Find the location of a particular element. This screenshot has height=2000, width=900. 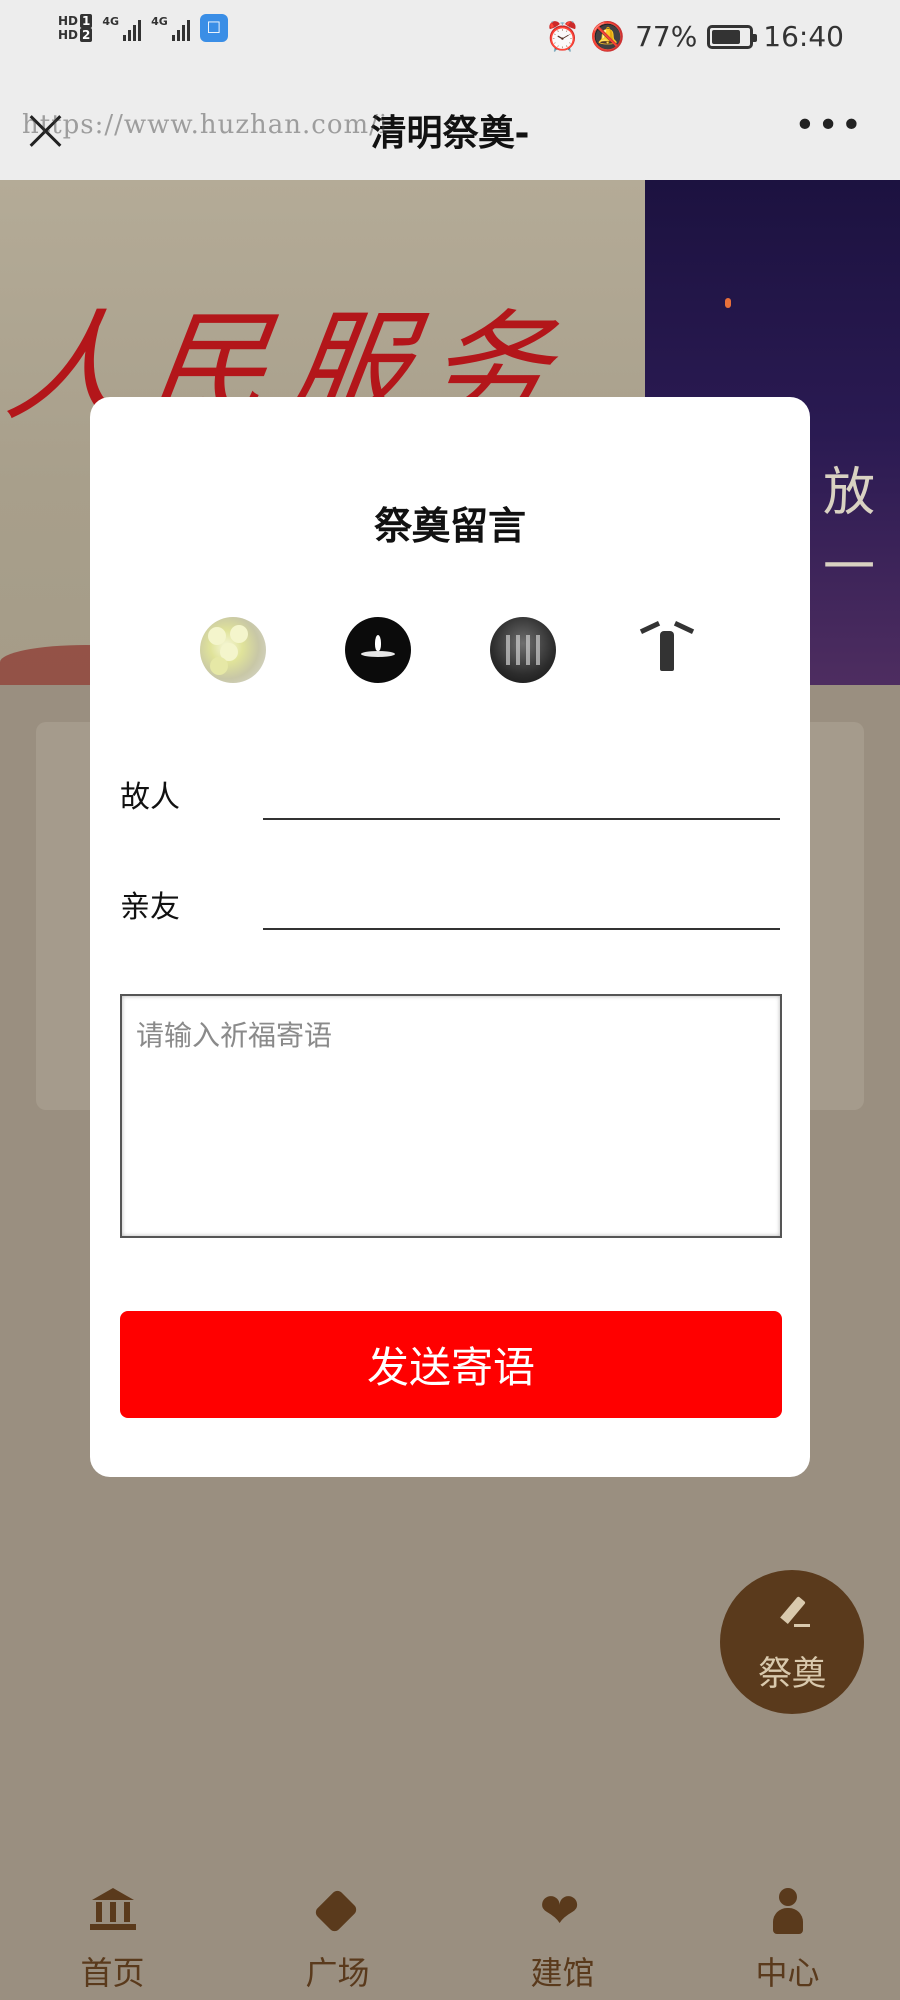

nav-item-build: ❤ 建馆 is located at coordinates (562, 1935).